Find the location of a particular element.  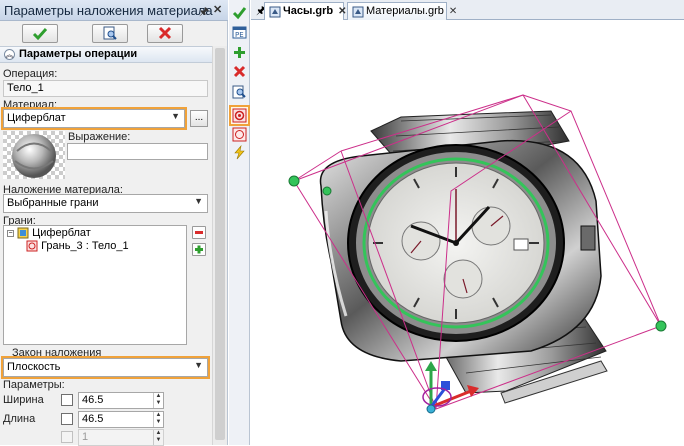

third-param-input: 1 ▲ ▼ is located at coordinates (121, 437).